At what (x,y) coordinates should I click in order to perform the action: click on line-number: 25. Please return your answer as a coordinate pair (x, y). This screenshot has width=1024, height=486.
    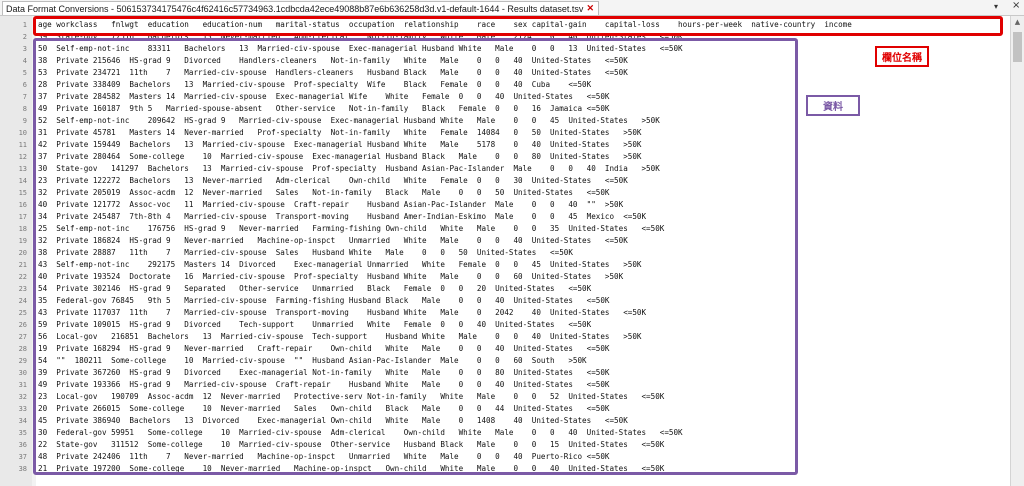
    Looking at the image, I should click on (22, 313).